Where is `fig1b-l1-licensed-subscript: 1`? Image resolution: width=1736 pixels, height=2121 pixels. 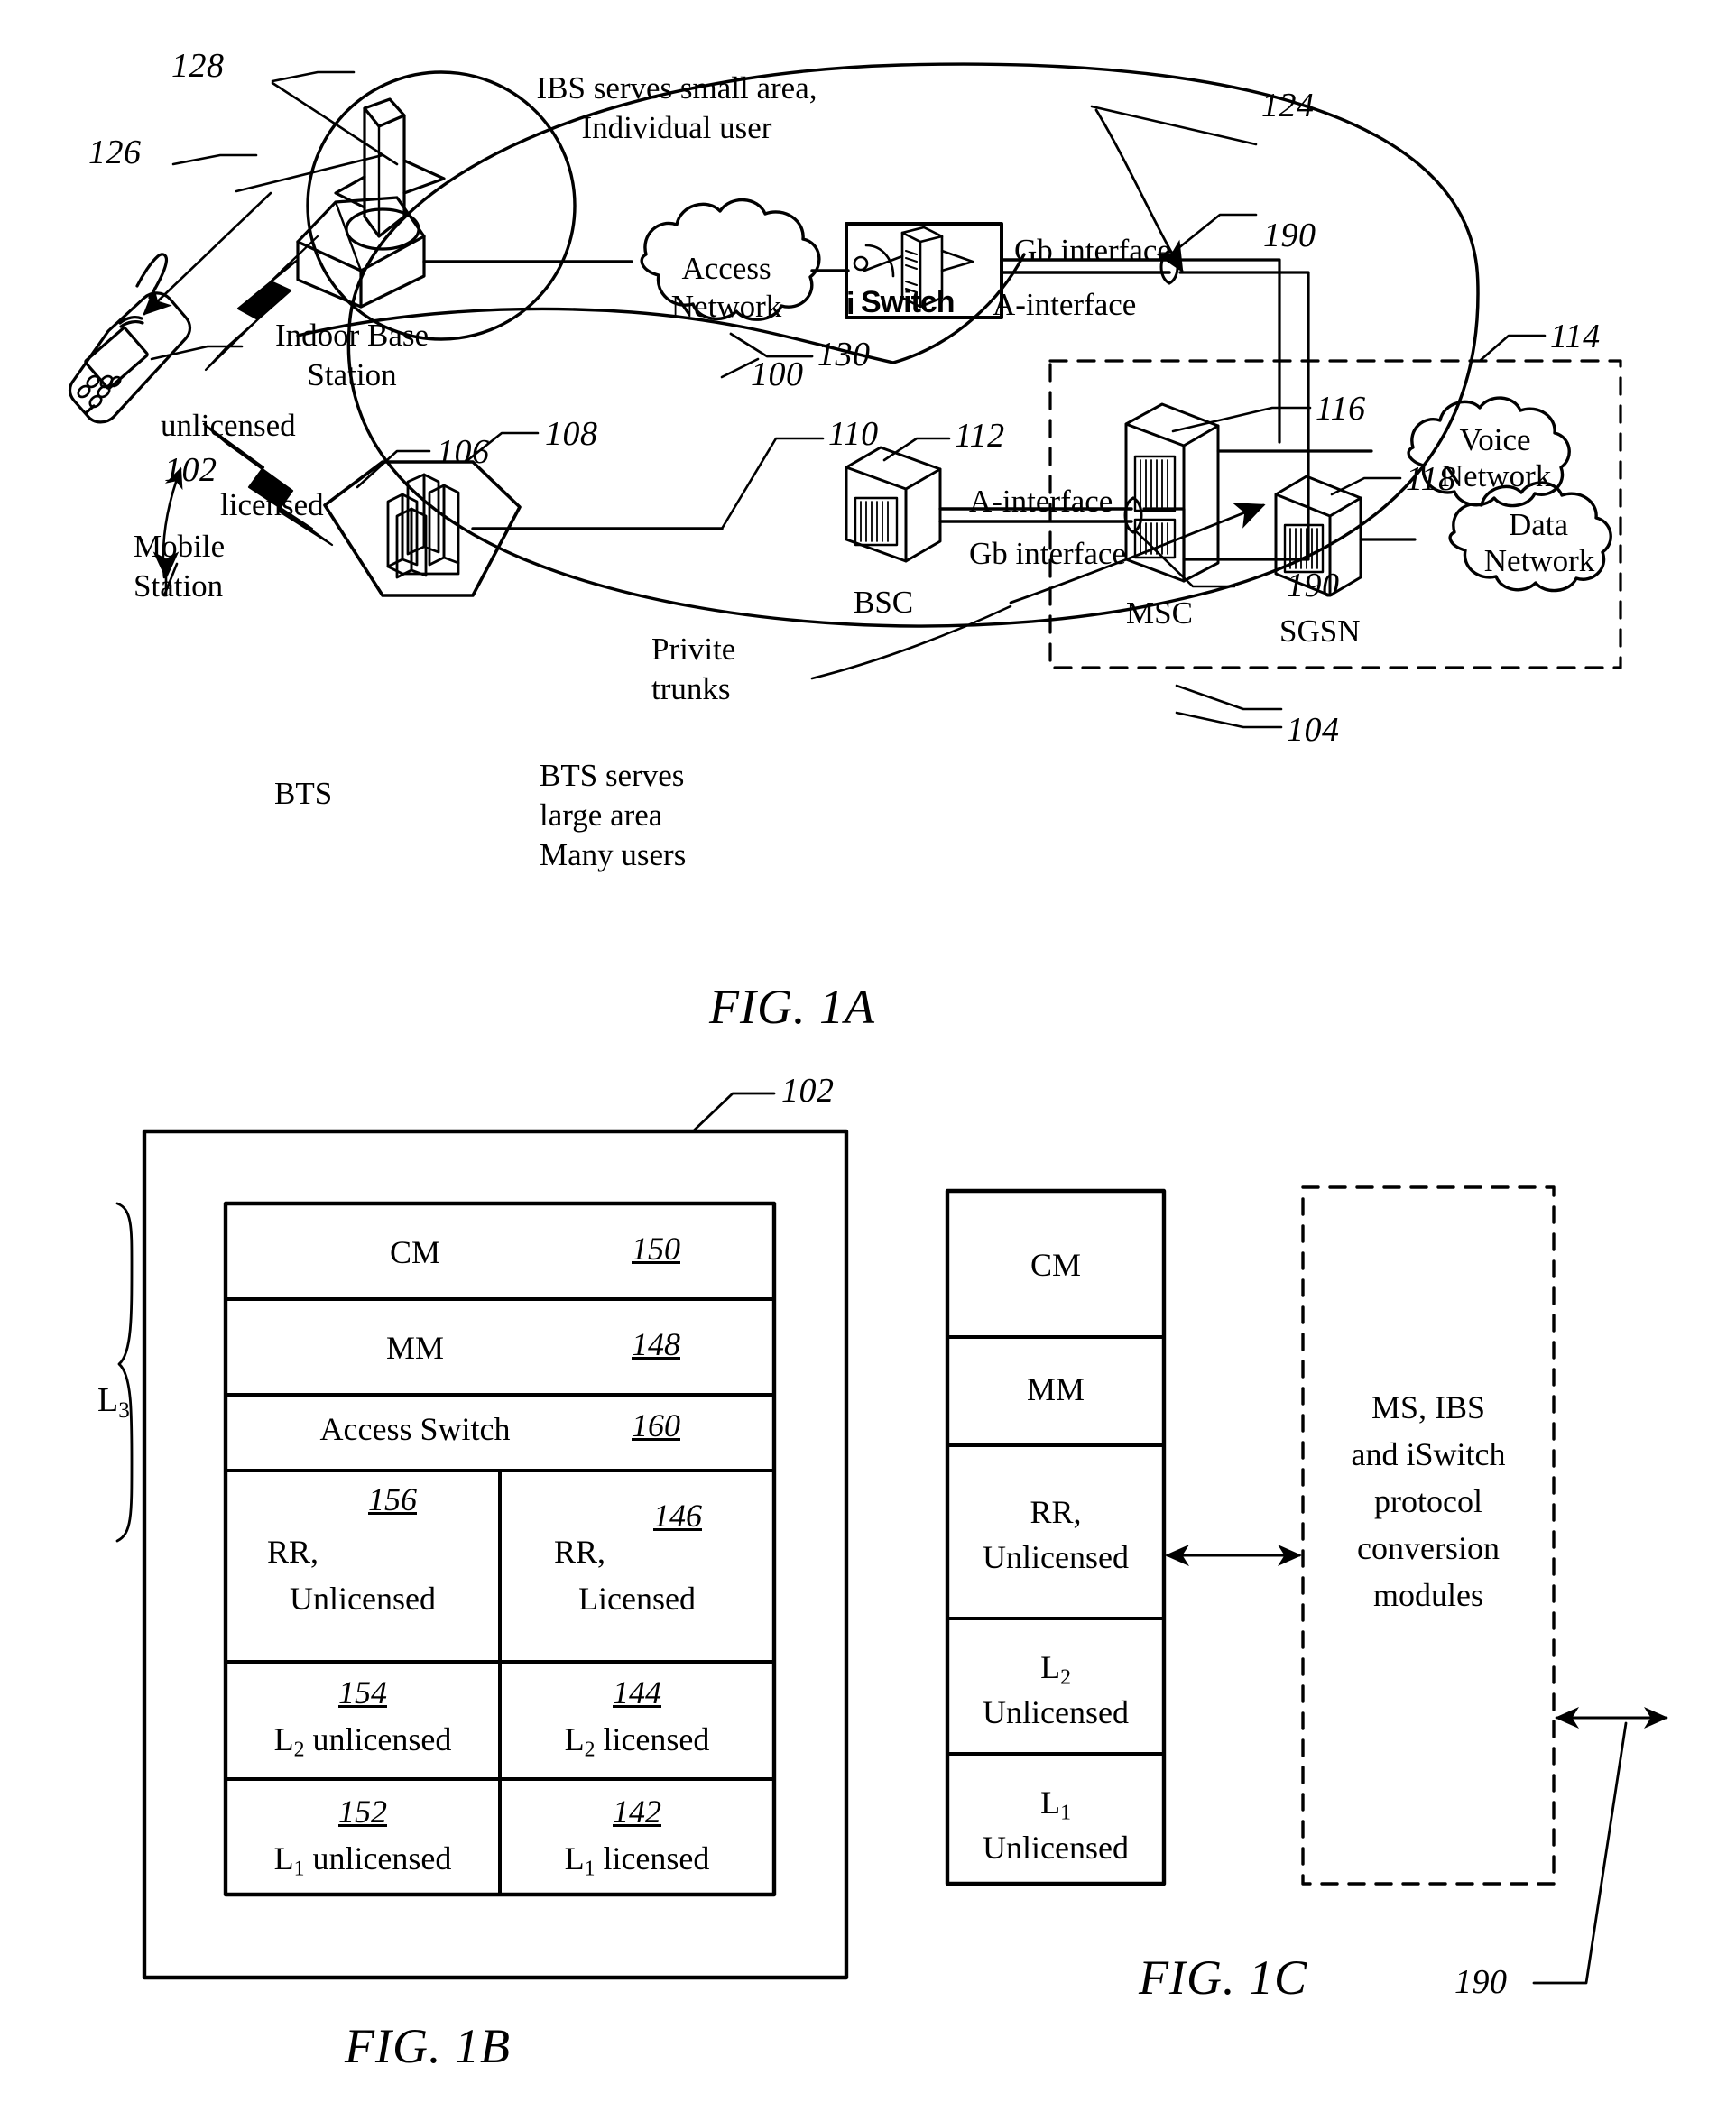
fig1b-l1-licensed-subscript: 1 is located at coordinates (590, 1869).